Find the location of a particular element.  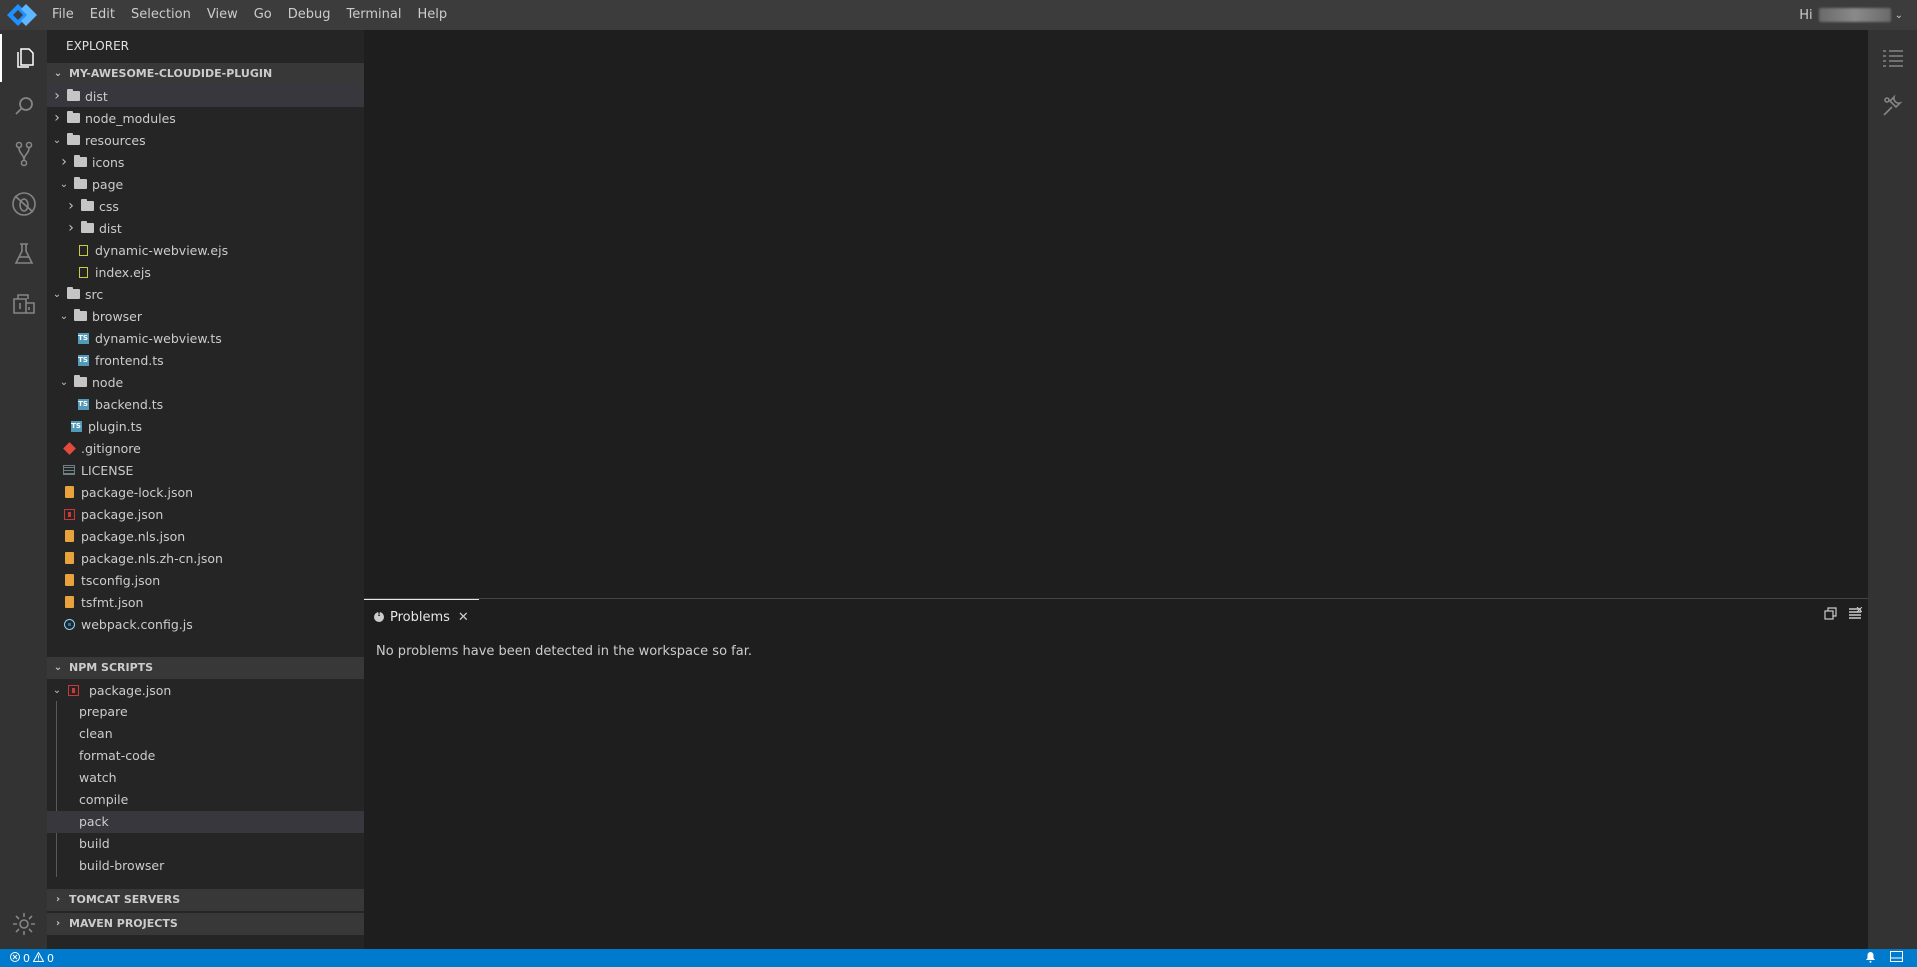

maven-section-header: › MAVEN PROJECTS is located at coordinates (205, 924).